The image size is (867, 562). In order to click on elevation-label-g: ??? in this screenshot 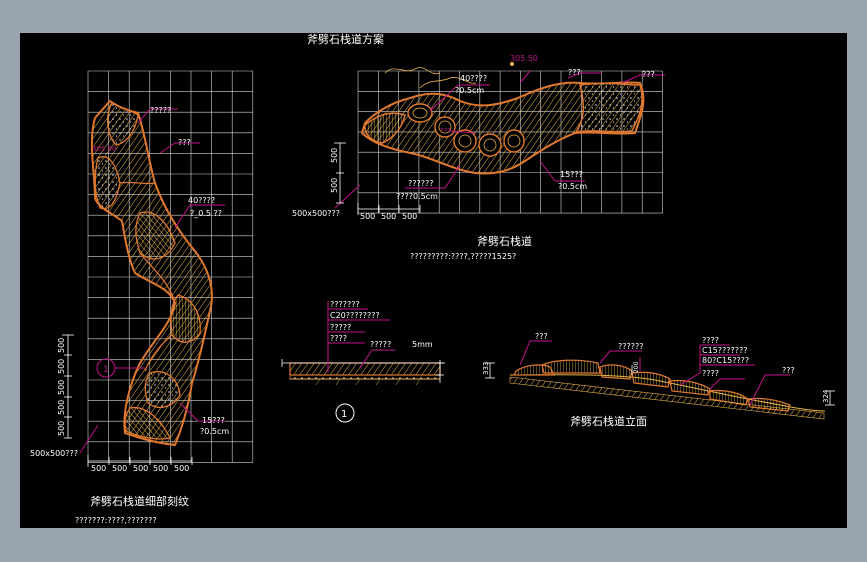, I will do `click(788, 370)`.